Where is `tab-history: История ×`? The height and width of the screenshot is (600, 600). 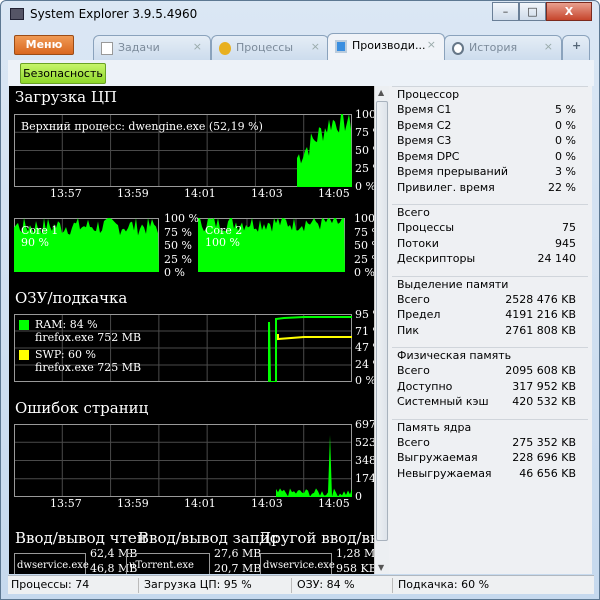
tab-history: История × is located at coordinates (503, 47).